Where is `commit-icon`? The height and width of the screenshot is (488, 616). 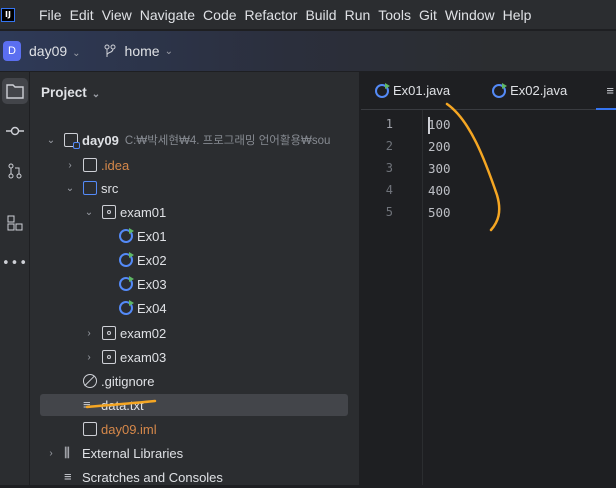 commit-icon is located at coordinates (15, 131).